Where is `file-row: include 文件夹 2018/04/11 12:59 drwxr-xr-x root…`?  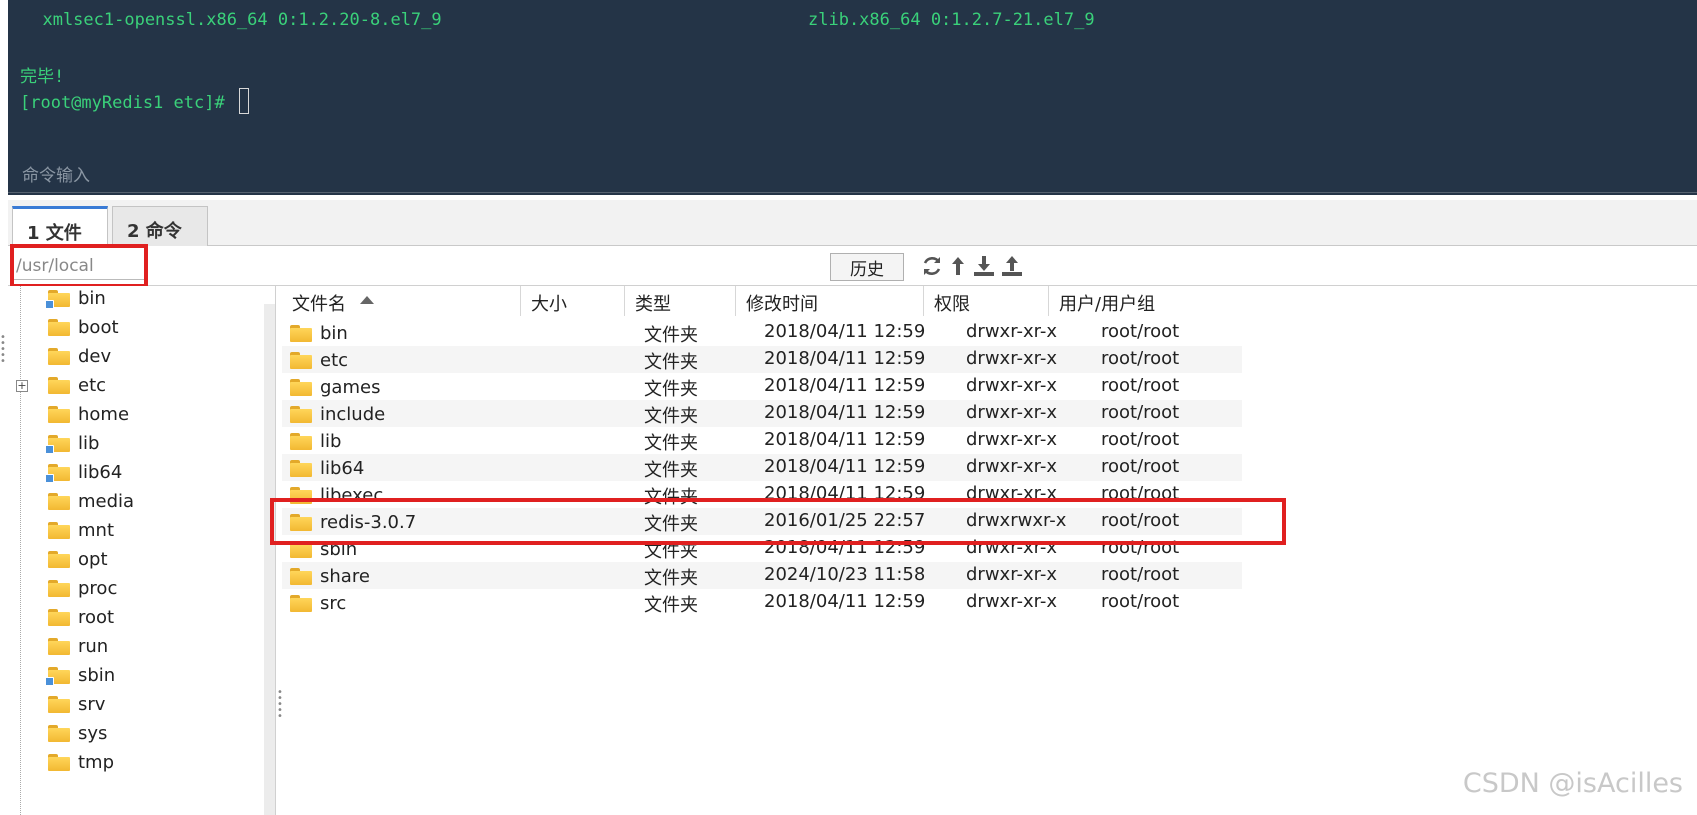 file-row: include 文件夹 2018/04/11 12:59 drwxr-xr-x root… is located at coordinates (762, 413).